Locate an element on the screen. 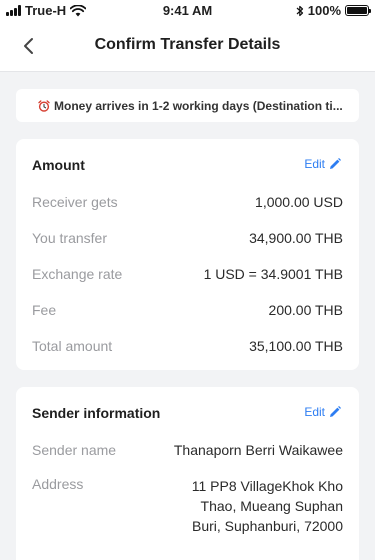 The height and width of the screenshot is (560, 375). header: Confirm Transfer Details is located at coordinates (187, 46).